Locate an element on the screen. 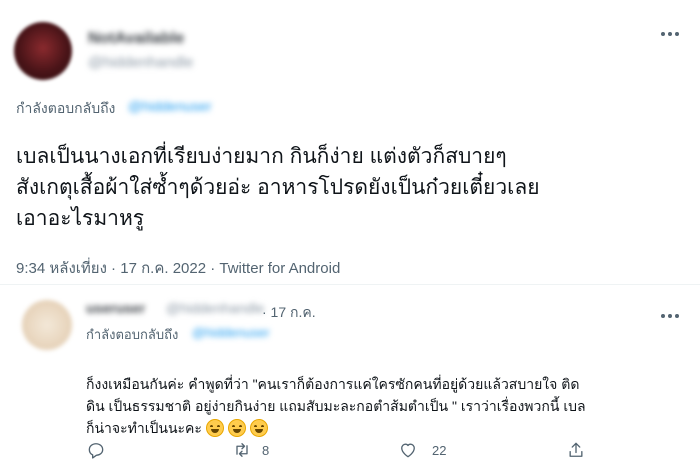 The width and height of the screenshot is (700, 474). replying-to-handle: @hiddenuser is located at coordinates (170, 106).